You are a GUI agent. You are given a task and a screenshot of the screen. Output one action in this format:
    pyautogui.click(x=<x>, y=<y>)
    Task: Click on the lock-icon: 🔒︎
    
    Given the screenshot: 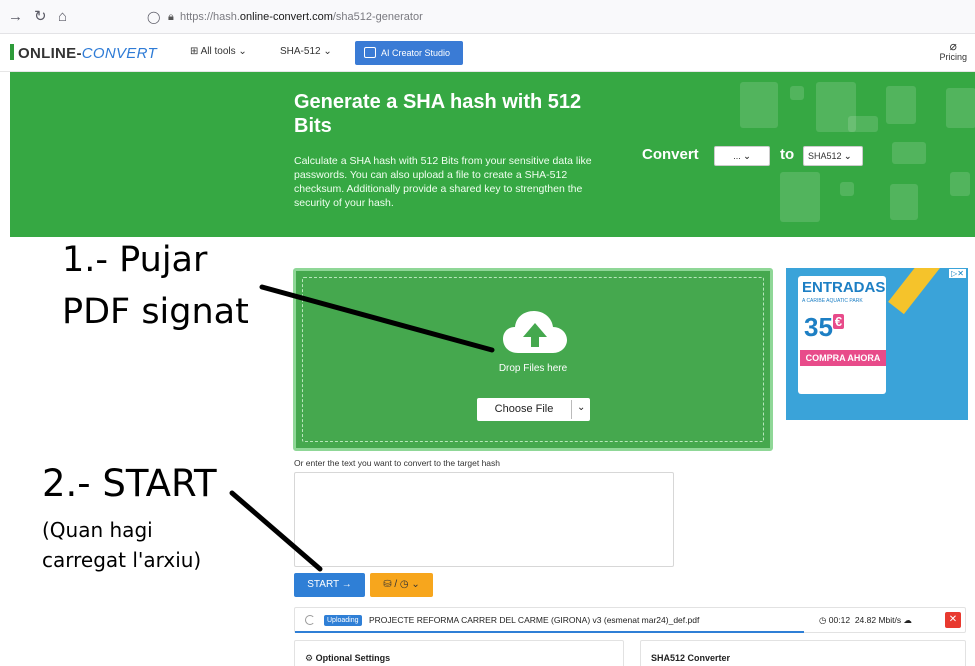 What is the action you would take?
    pyautogui.click(x=171, y=17)
    